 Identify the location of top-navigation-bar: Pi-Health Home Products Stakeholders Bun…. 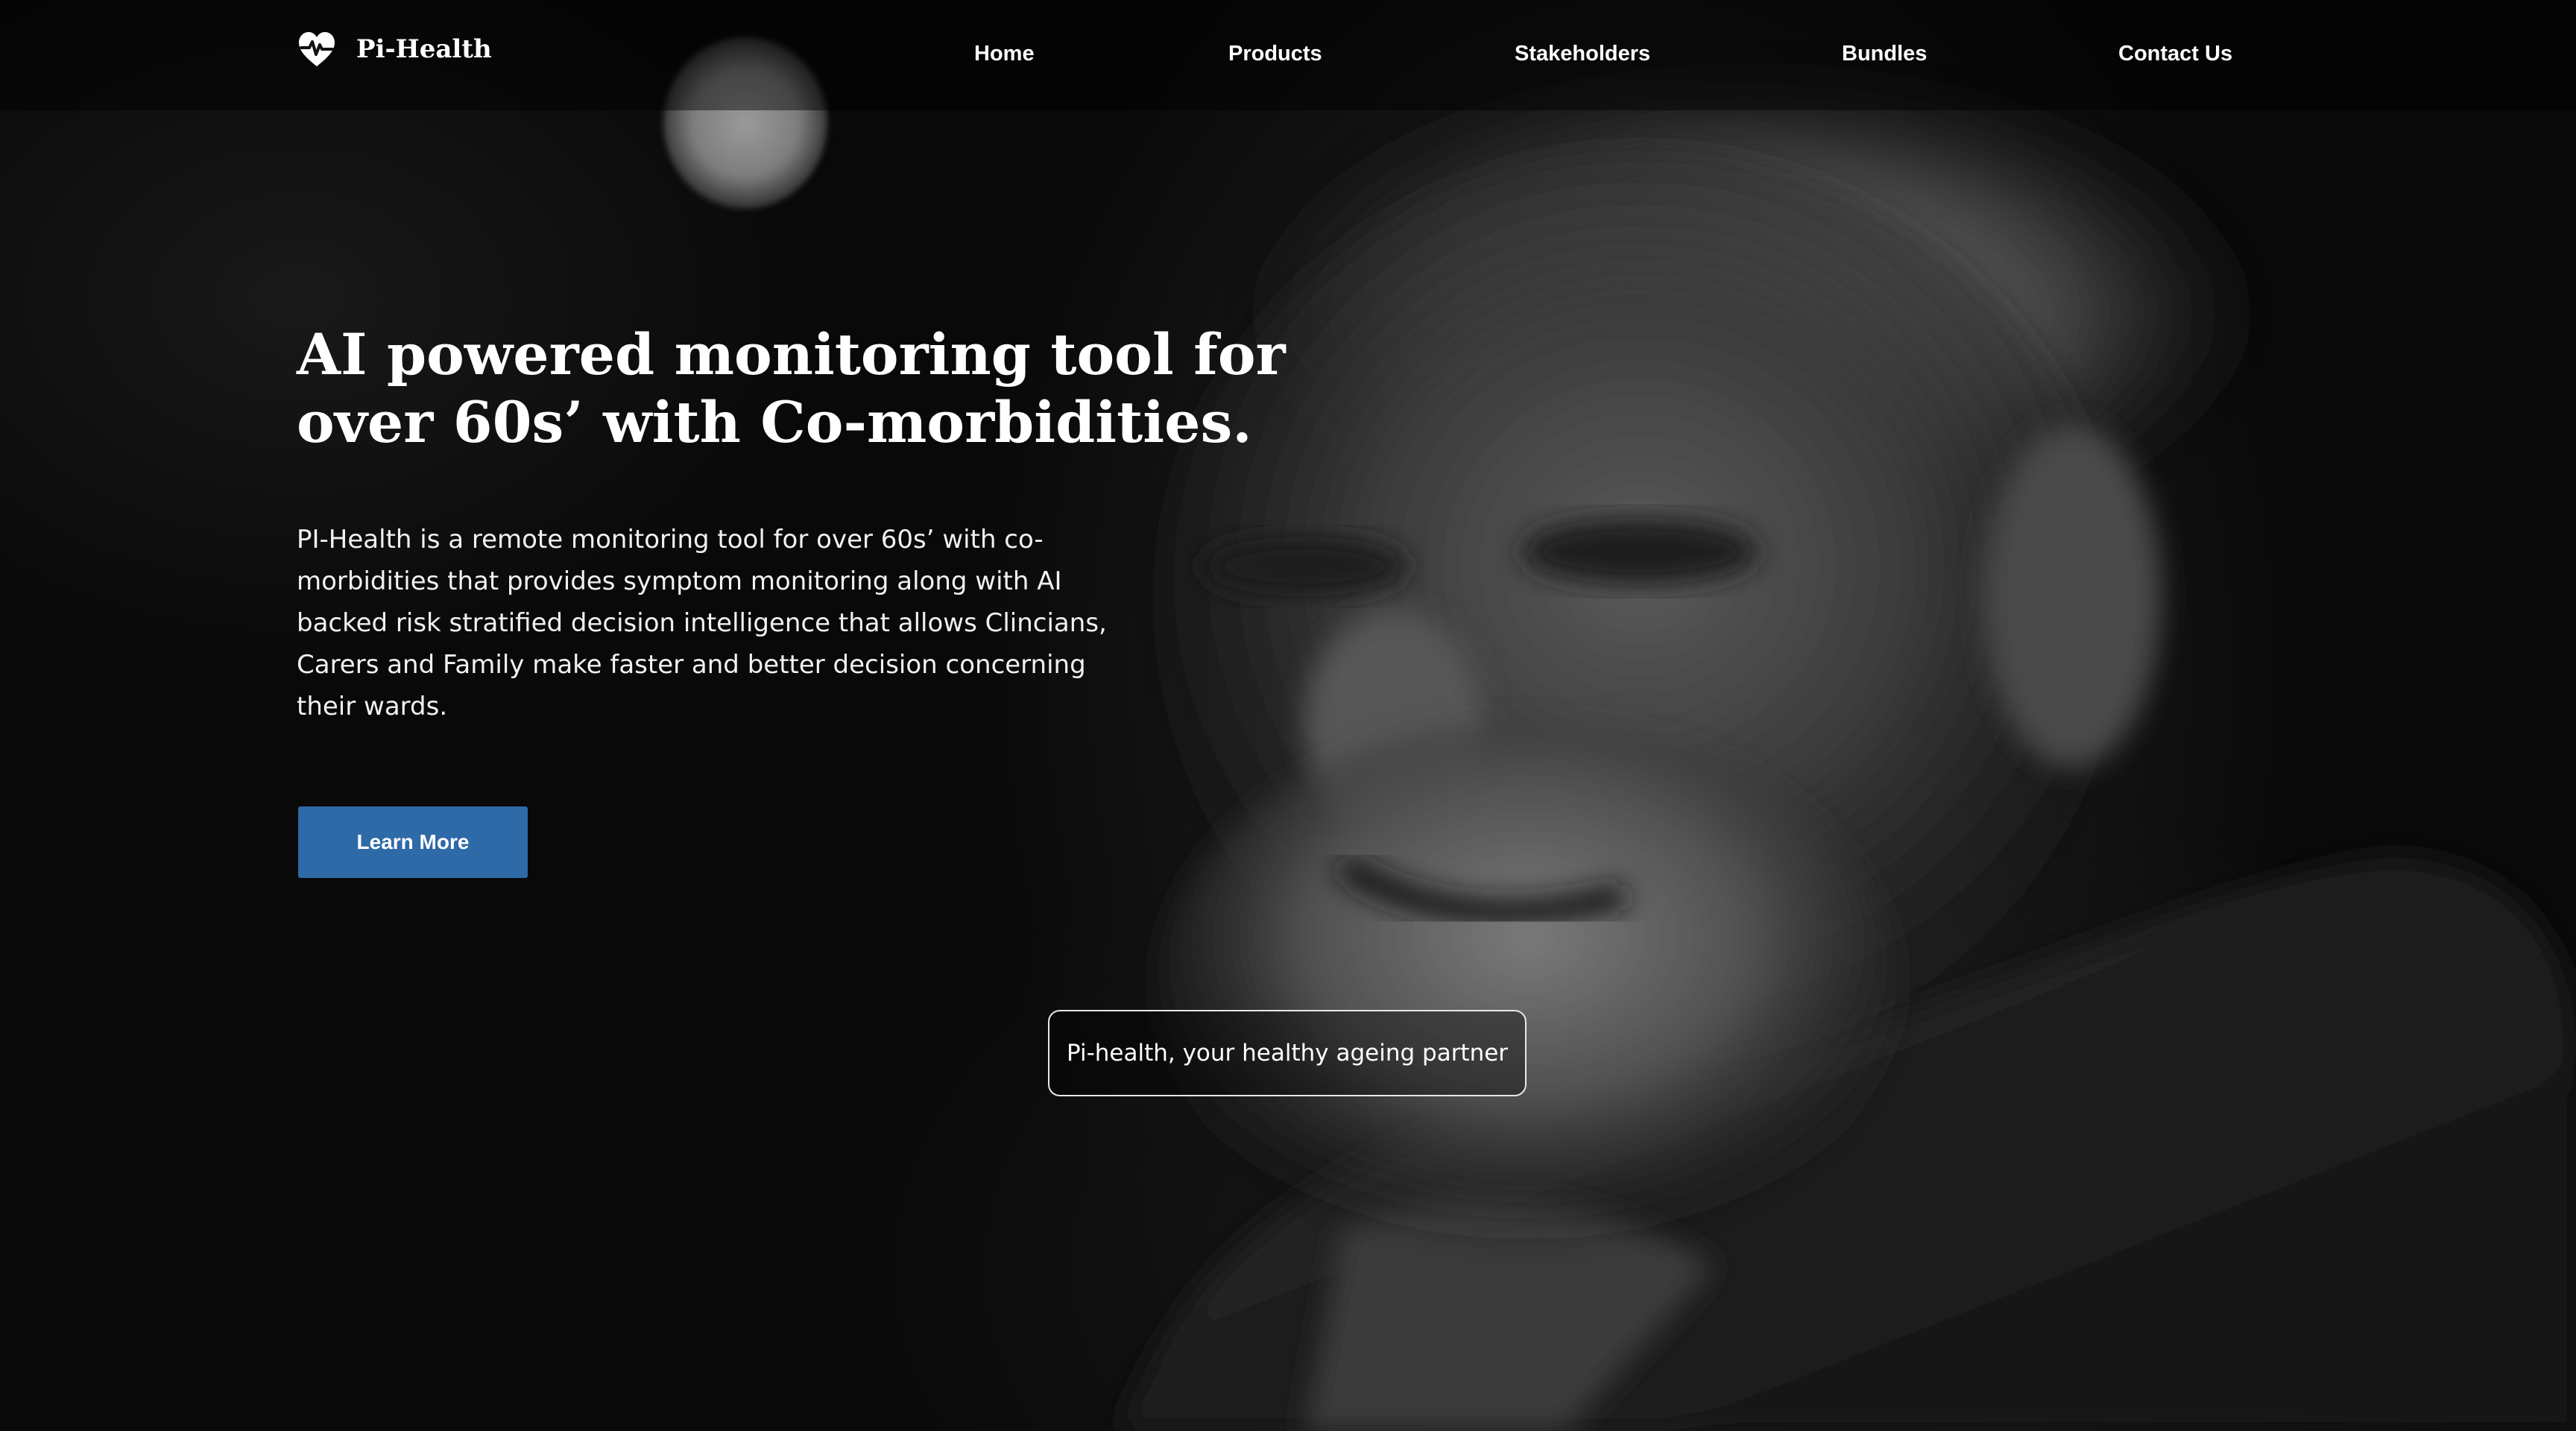
(1288, 55).